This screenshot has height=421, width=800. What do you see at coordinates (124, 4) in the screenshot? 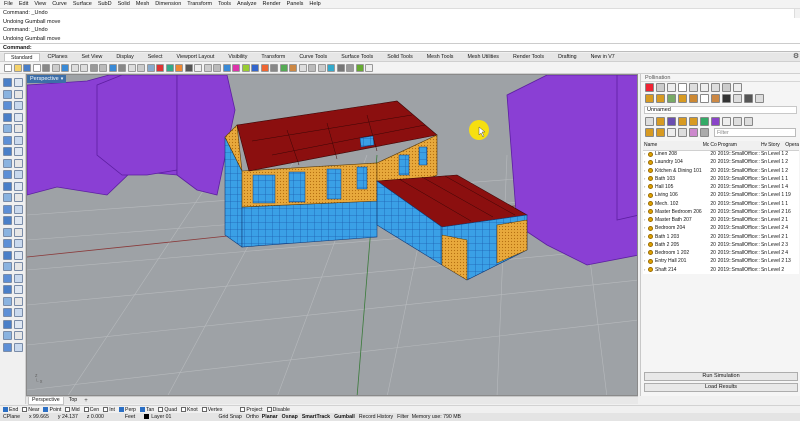
I see `menu-solid: Solid` at bounding box center [124, 4].